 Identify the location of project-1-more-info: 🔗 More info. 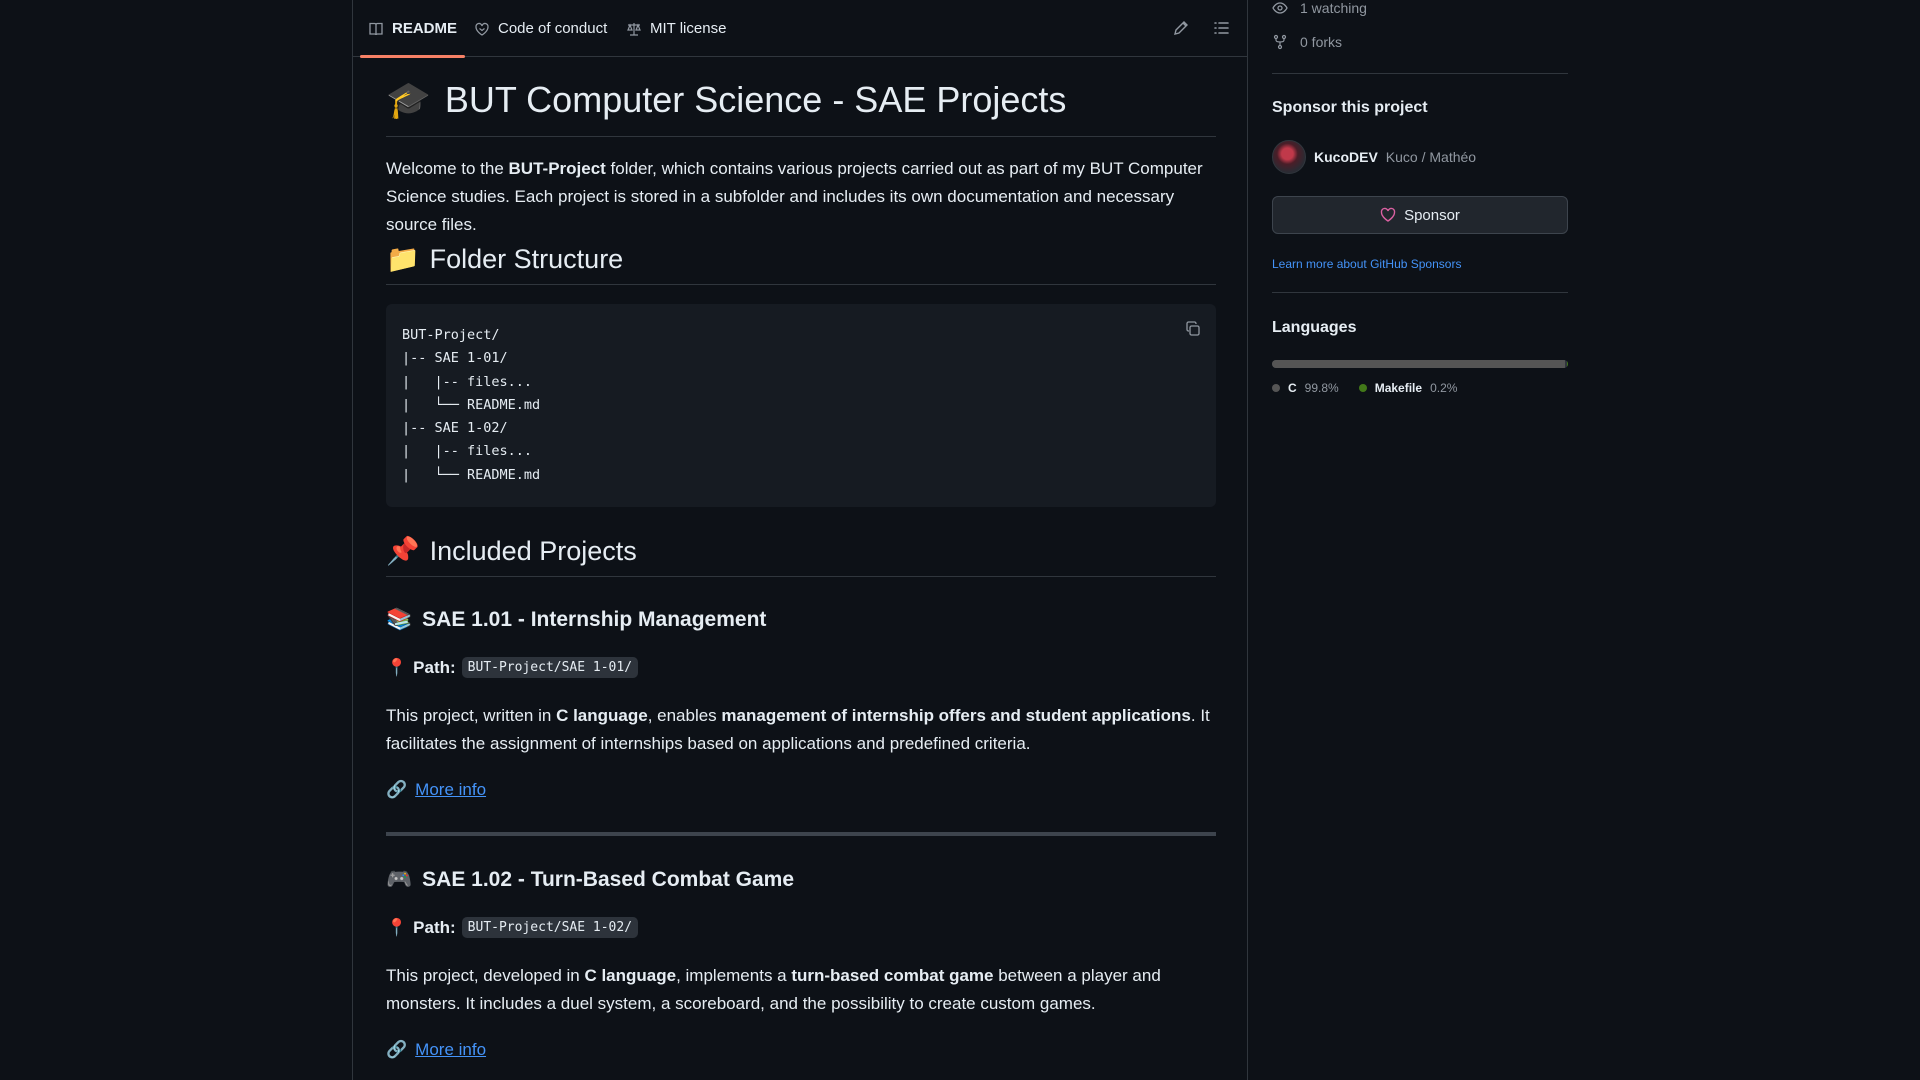
(436, 790).